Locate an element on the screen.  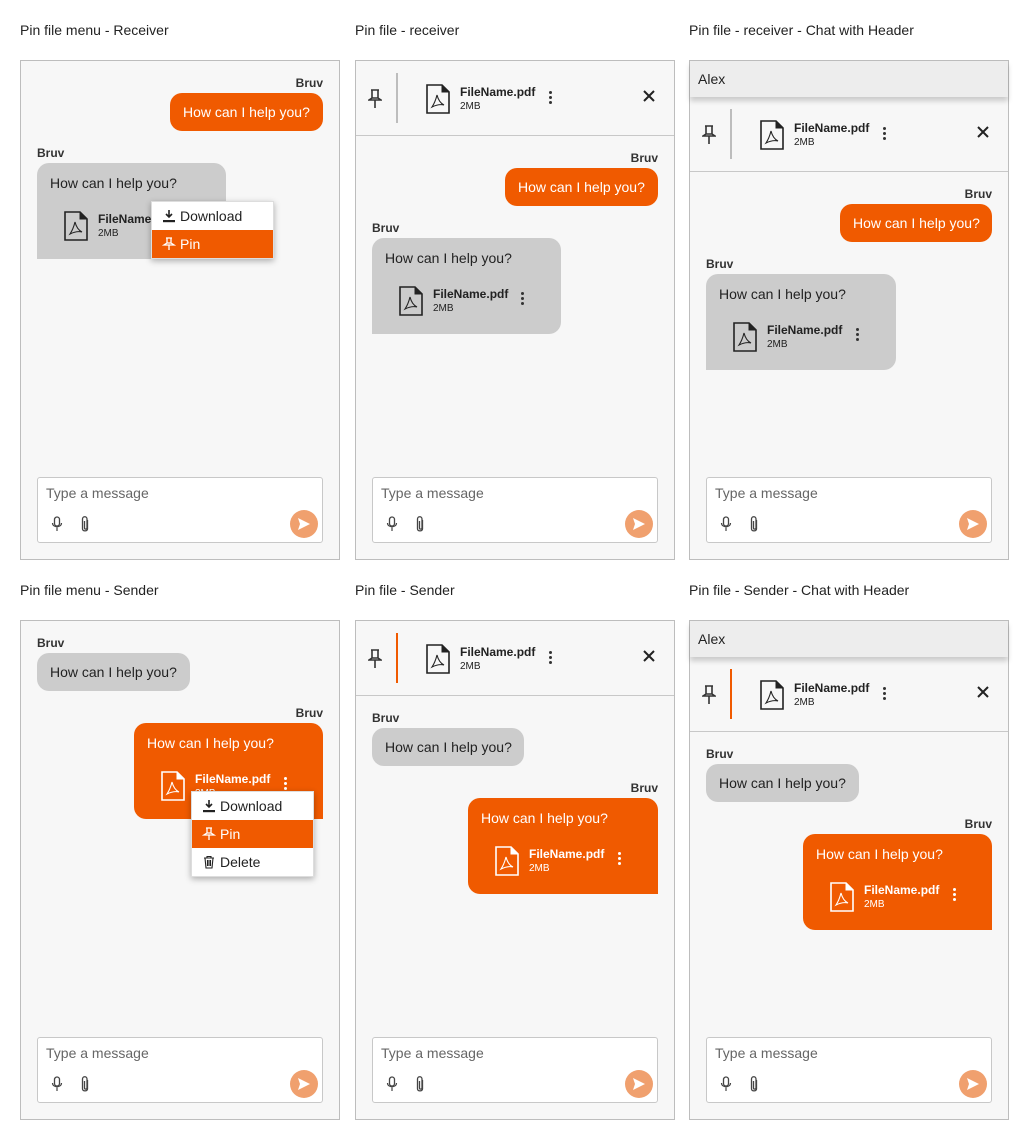
download-icon is located at coordinates (209, 806).